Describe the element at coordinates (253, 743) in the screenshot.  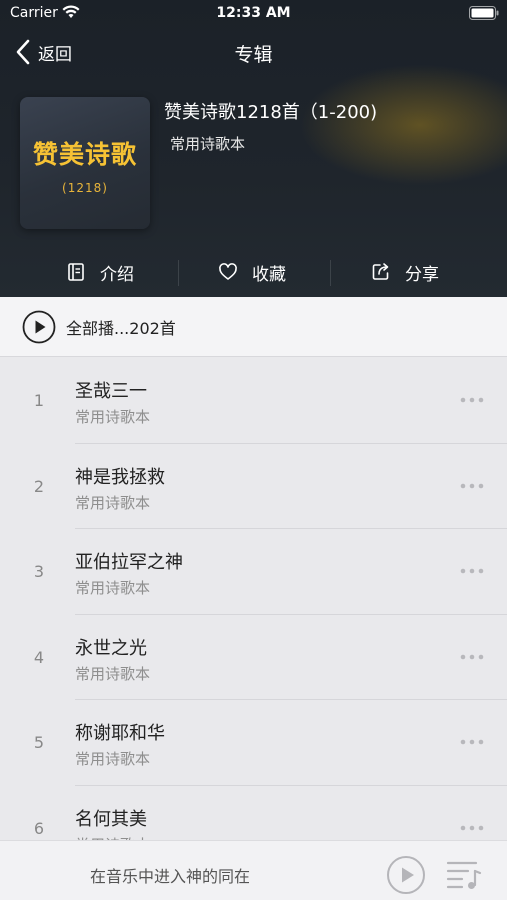
I see `song-row: 5 称谢耶和华常用诗歌本` at that location.